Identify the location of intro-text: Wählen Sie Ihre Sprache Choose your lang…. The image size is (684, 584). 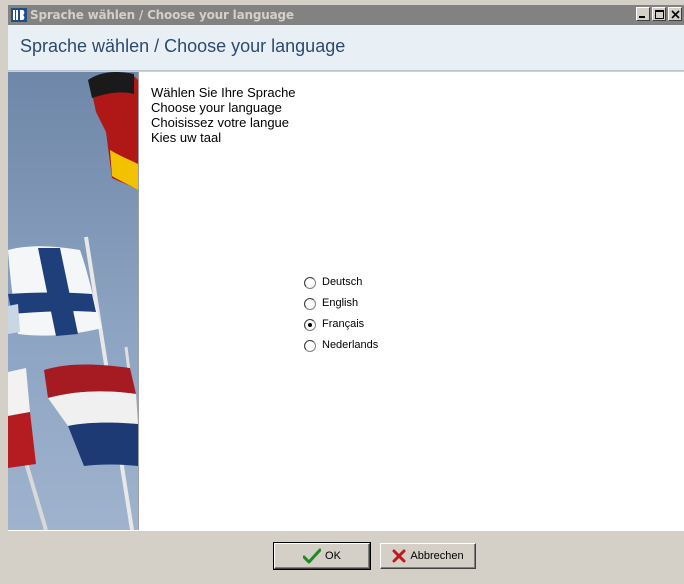
(223, 115).